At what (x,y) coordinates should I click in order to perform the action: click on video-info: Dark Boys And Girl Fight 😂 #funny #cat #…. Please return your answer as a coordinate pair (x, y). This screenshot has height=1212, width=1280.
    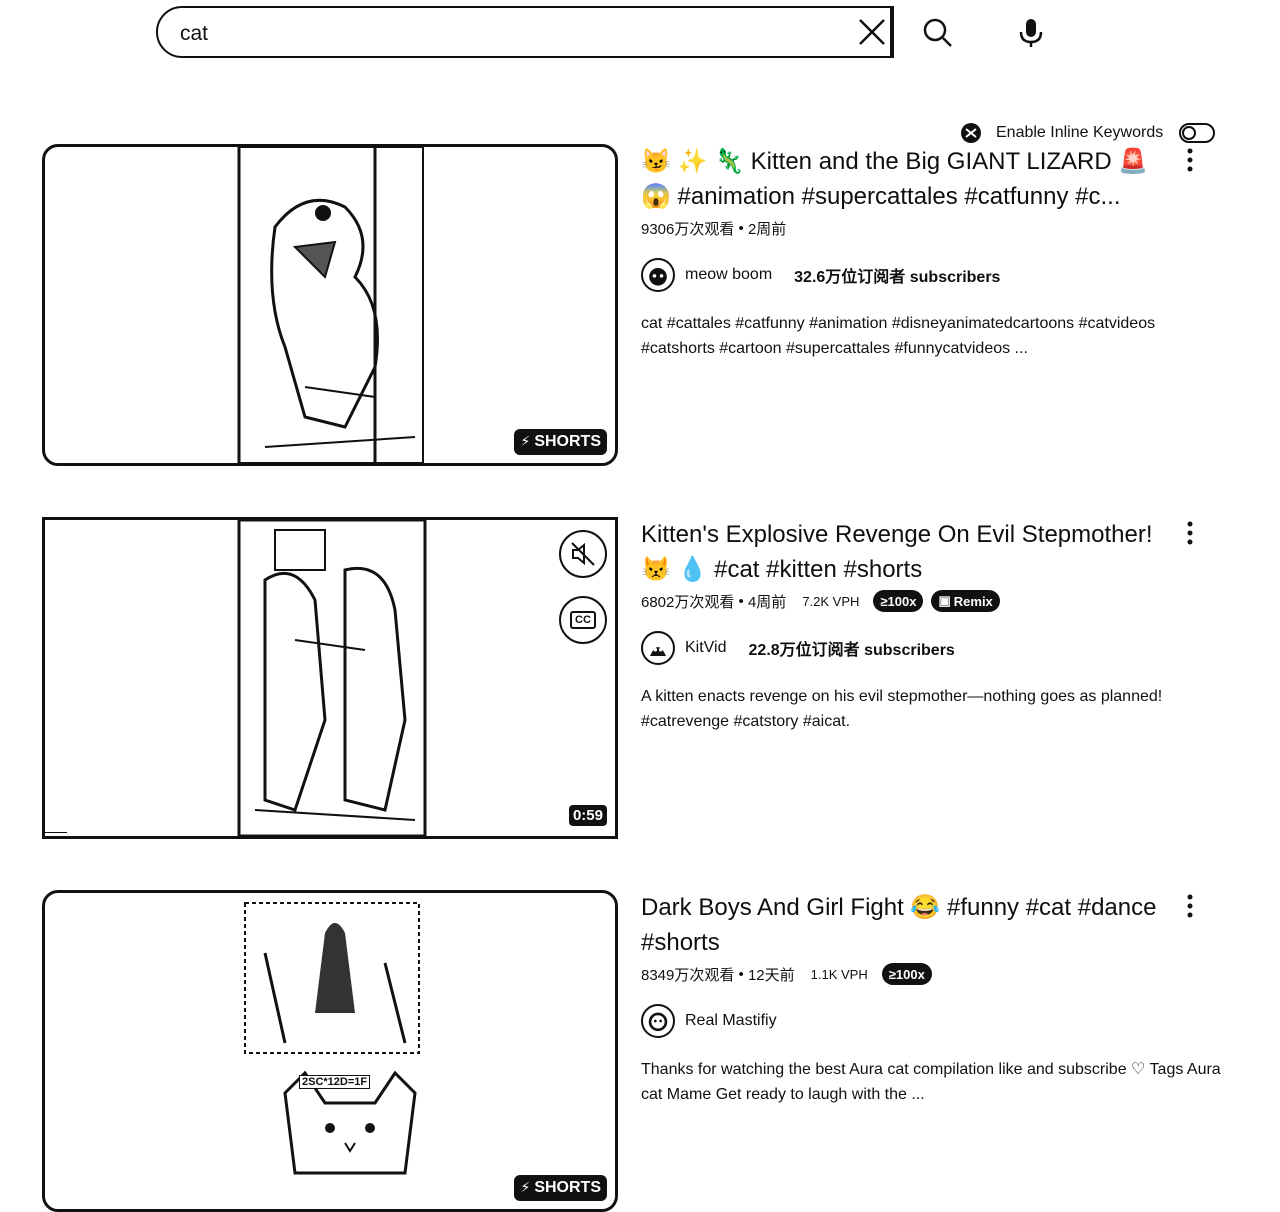
    Looking at the image, I should click on (931, 998).